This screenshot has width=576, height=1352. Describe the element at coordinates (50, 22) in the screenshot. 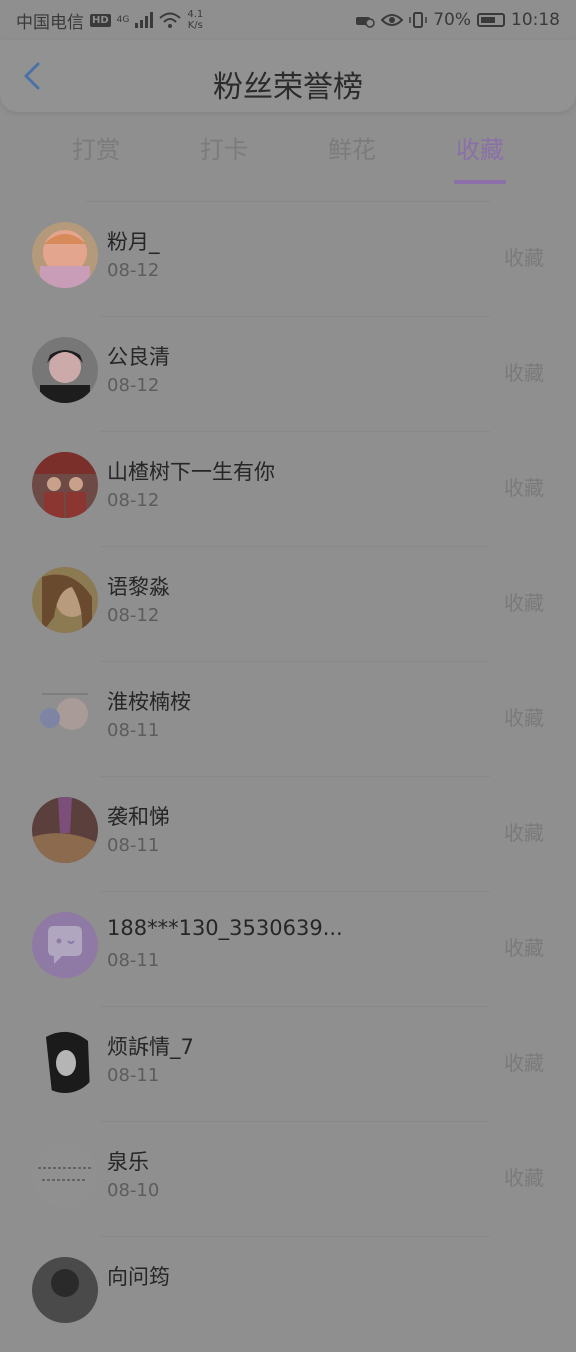

I see `carrier-label: 中国电信` at that location.